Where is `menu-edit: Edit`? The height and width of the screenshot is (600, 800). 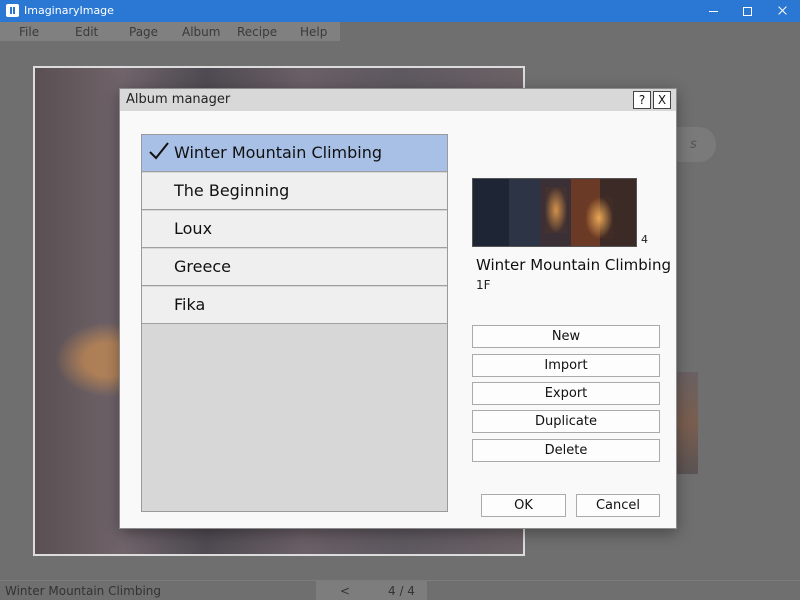 menu-edit: Edit is located at coordinates (86, 32).